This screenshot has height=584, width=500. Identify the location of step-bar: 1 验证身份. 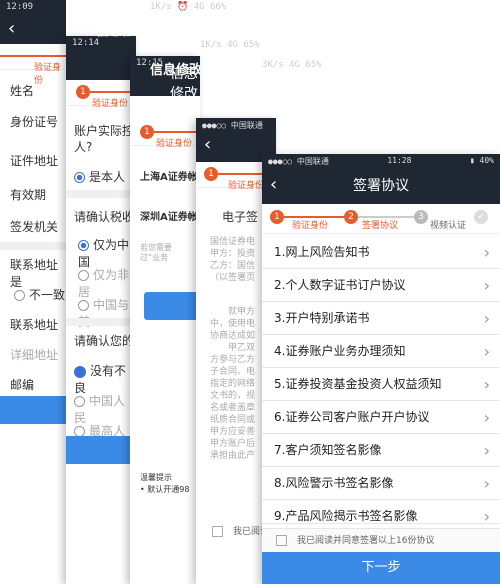
(165, 134).